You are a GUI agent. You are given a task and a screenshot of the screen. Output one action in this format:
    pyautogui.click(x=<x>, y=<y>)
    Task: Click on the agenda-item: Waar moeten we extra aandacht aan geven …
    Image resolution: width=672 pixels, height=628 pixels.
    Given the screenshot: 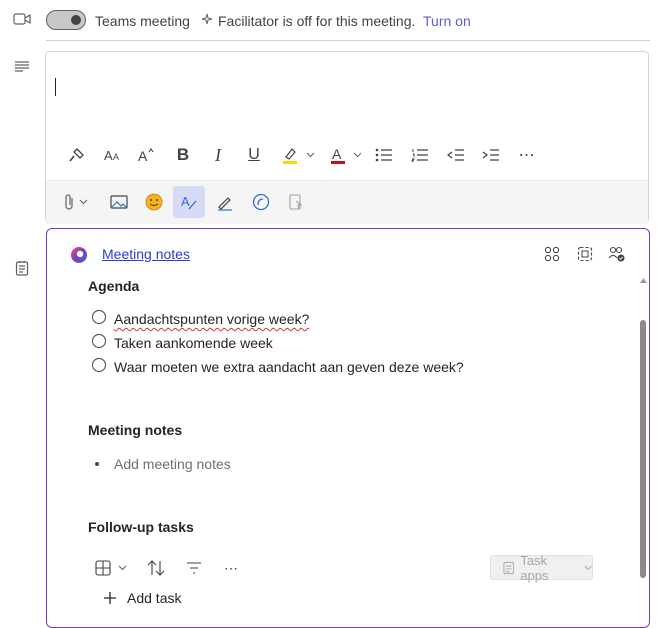 What is the action you would take?
    pyautogui.click(x=289, y=367)
    